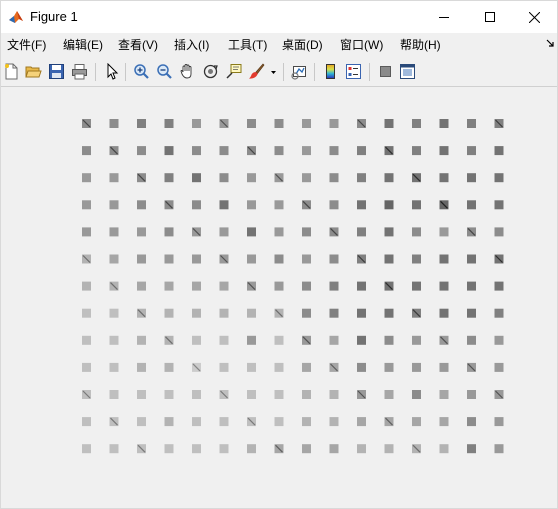 The height and width of the screenshot is (509, 558). I want to click on hide-plot-tools-icon, so click(385, 71).